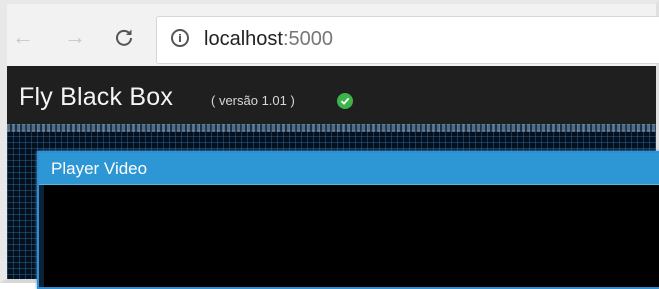 This screenshot has height=289, width=659. Describe the element at coordinates (253, 100) in the screenshot. I see `app-version: ( versão 1.01 )` at that location.